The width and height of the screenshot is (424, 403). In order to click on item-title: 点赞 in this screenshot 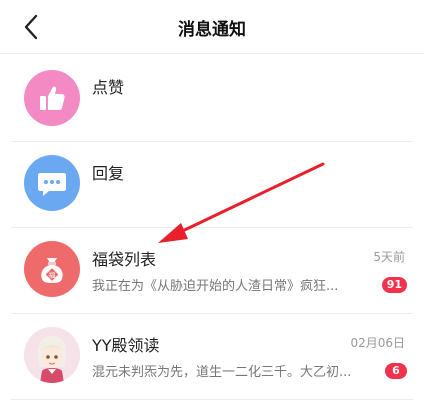, I will do `click(108, 87)`.